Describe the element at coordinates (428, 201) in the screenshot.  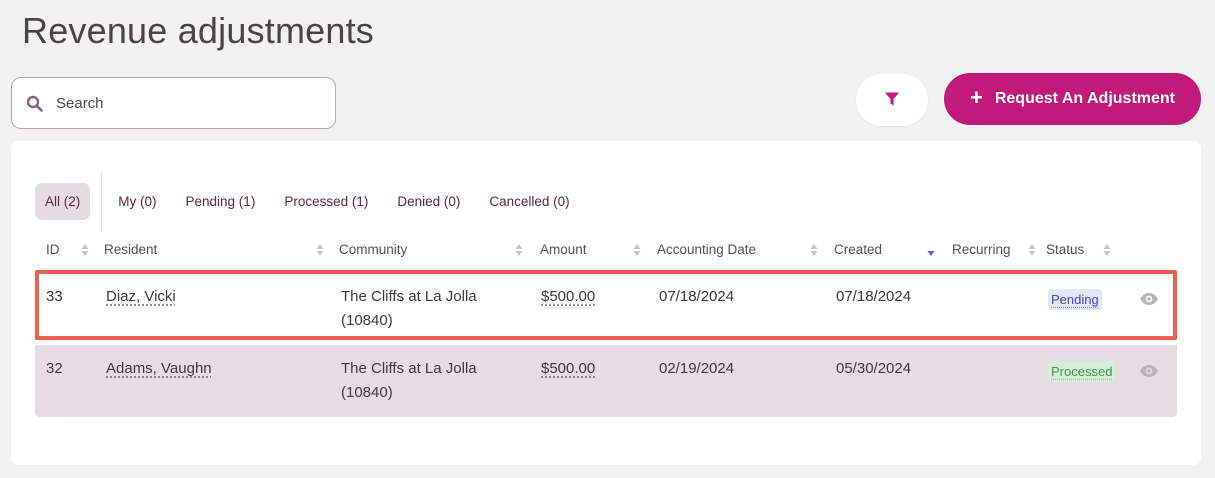
I see `tab-denied: Denied (0)` at that location.